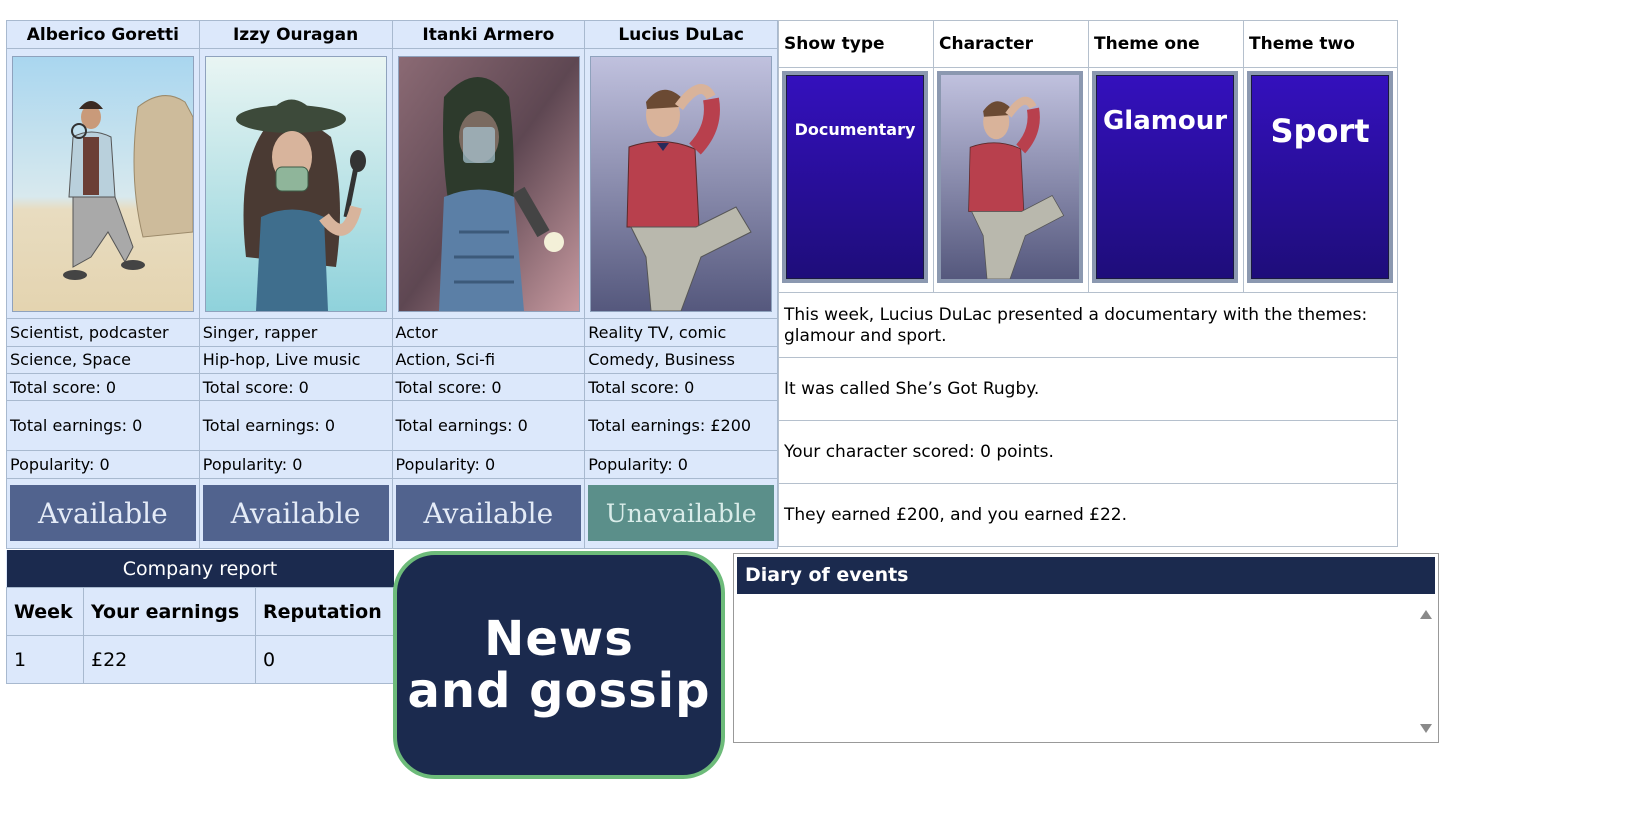 The height and width of the screenshot is (817, 1644). I want to click on character-card, so click(1010, 177).